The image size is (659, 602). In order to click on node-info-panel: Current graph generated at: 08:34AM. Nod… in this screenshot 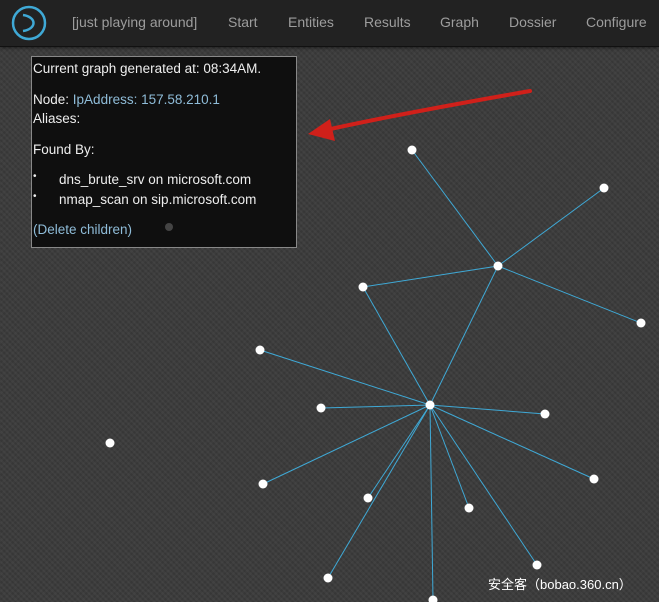, I will do `click(164, 152)`.